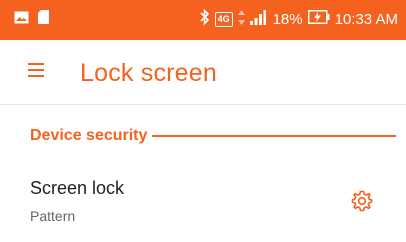 The height and width of the screenshot is (242, 406). I want to click on device-security-section-header: Device security, so click(213, 136).